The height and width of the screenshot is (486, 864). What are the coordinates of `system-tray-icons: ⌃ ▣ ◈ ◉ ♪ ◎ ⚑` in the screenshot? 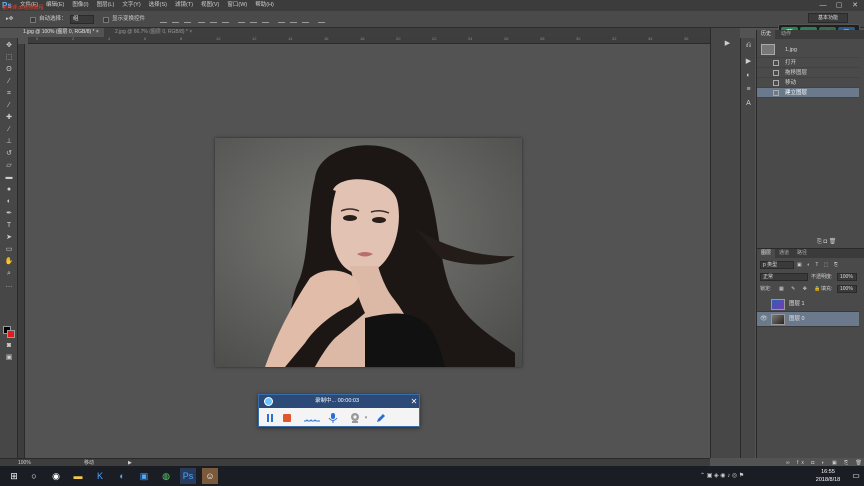 It's located at (750, 476).